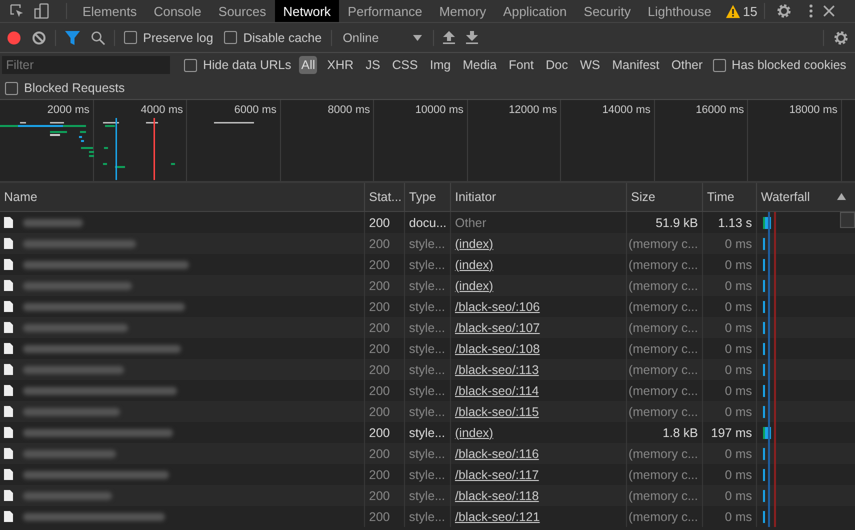 The height and width of the screenshot is (530, 855). What do you see at coordinates (497, 495) in the screenshot?
I see `initiator-link: /black-seo/:118` at bounding box center [497, 495].